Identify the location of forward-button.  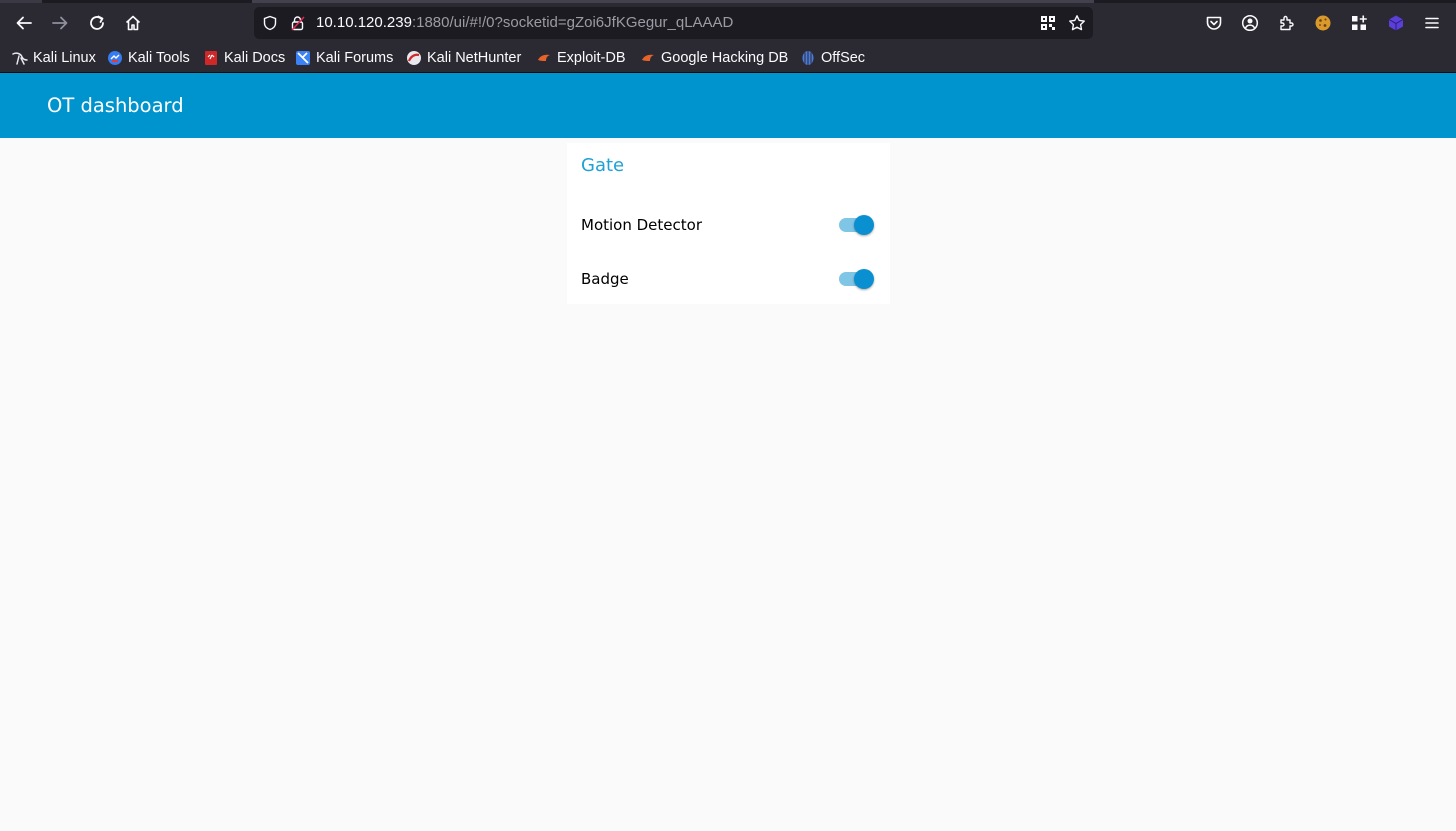
(60, 23).